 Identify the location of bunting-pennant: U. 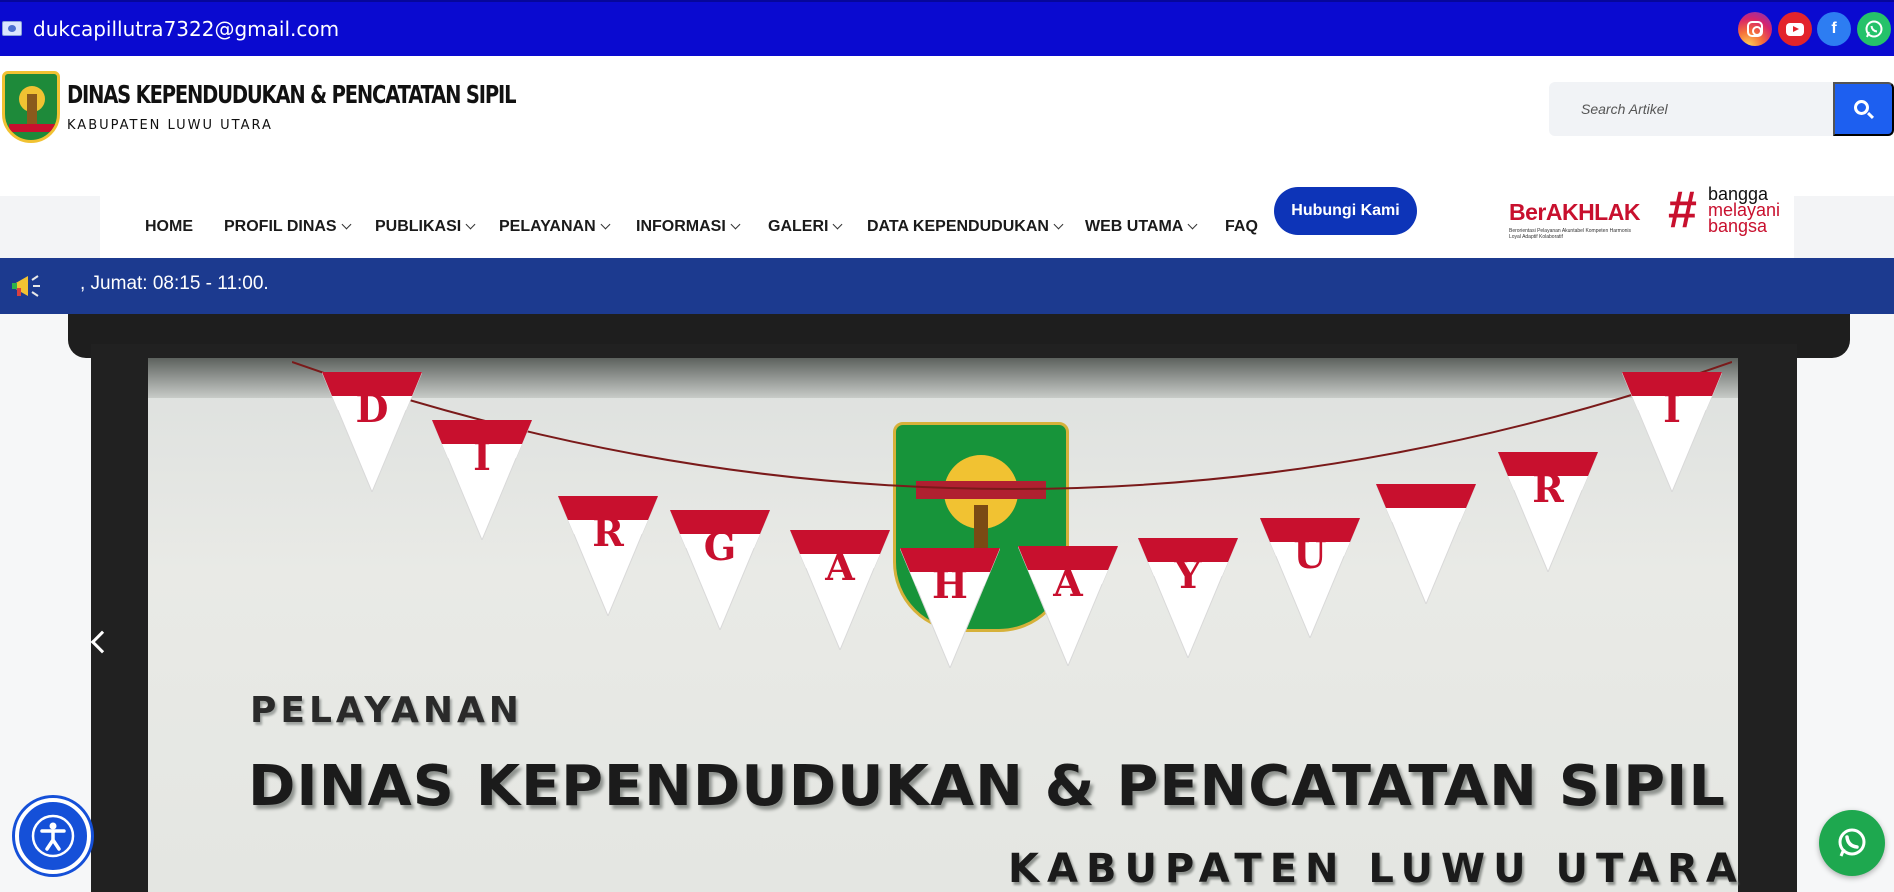
(1310, 578).